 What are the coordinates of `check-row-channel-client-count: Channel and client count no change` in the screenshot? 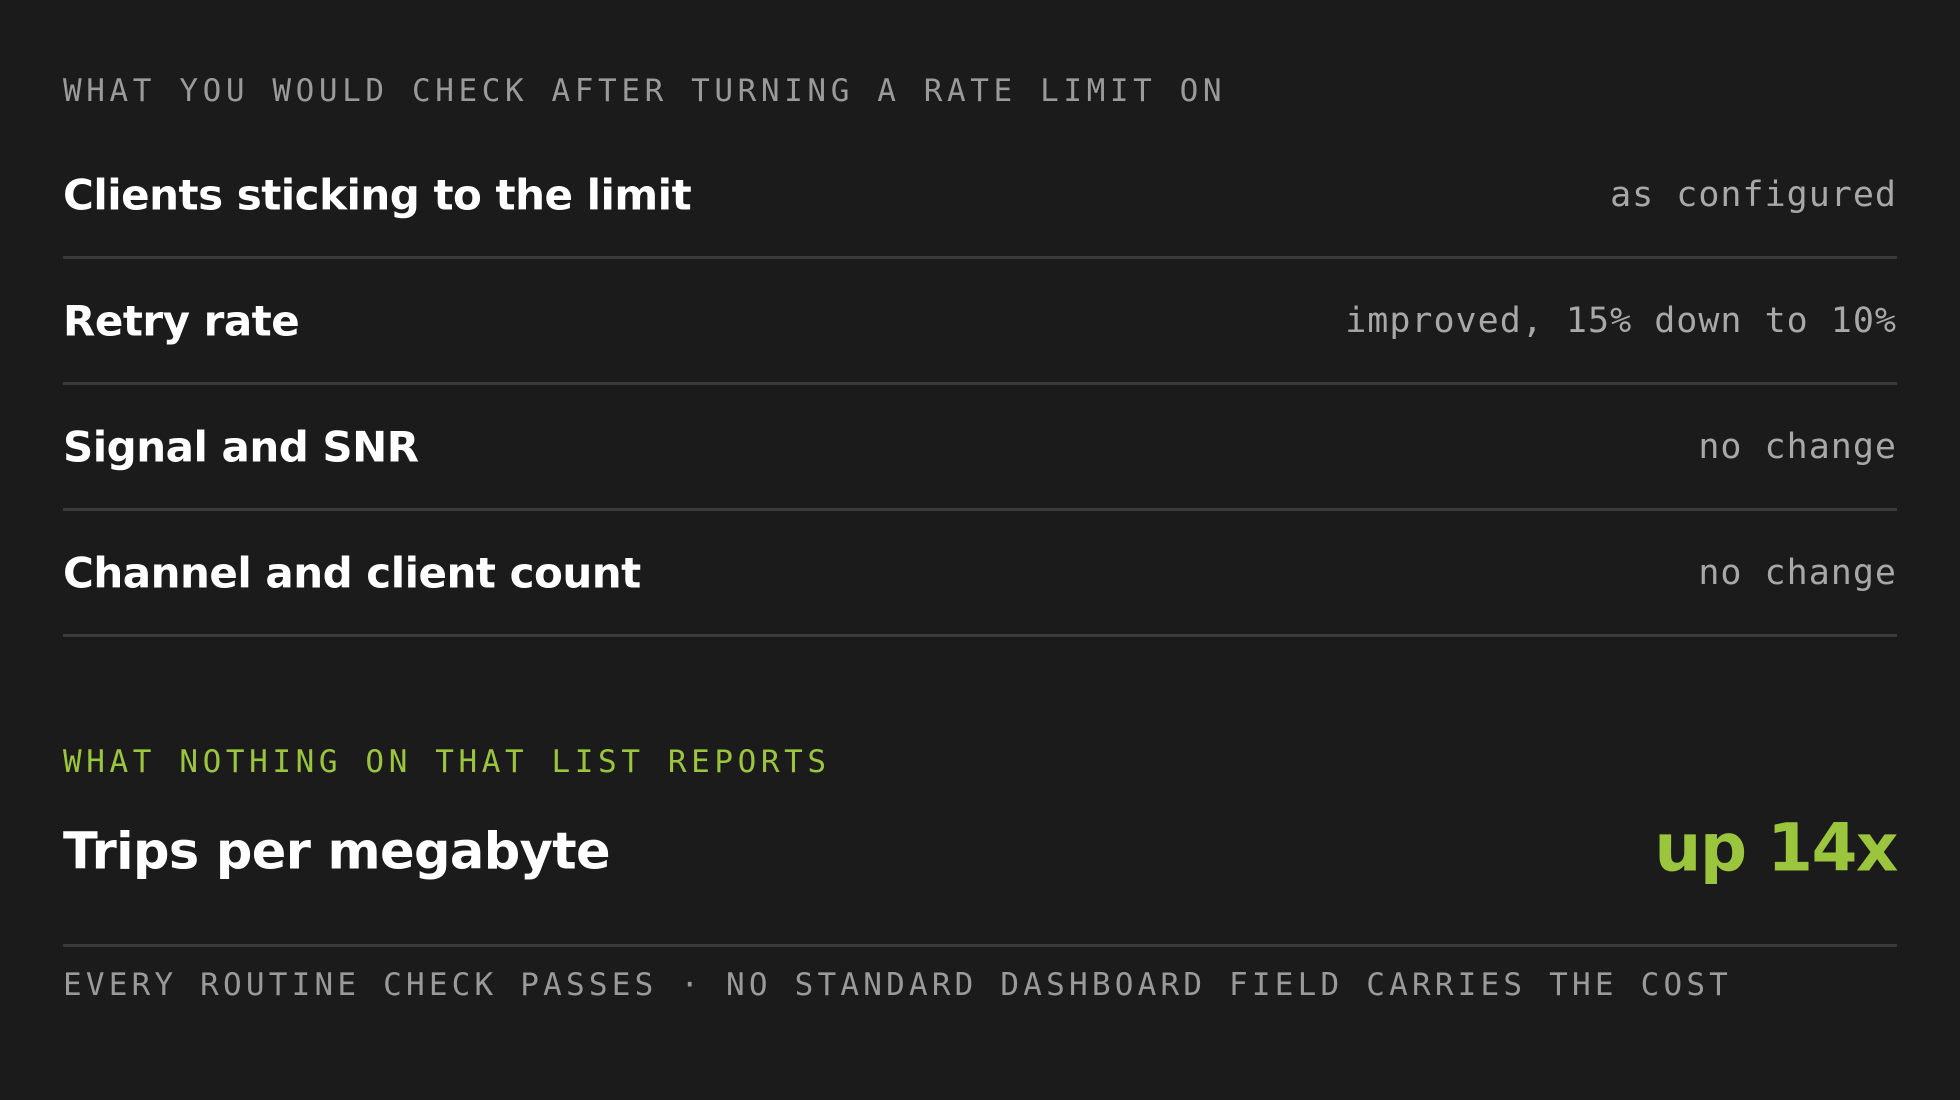 It's located at (980, 574).